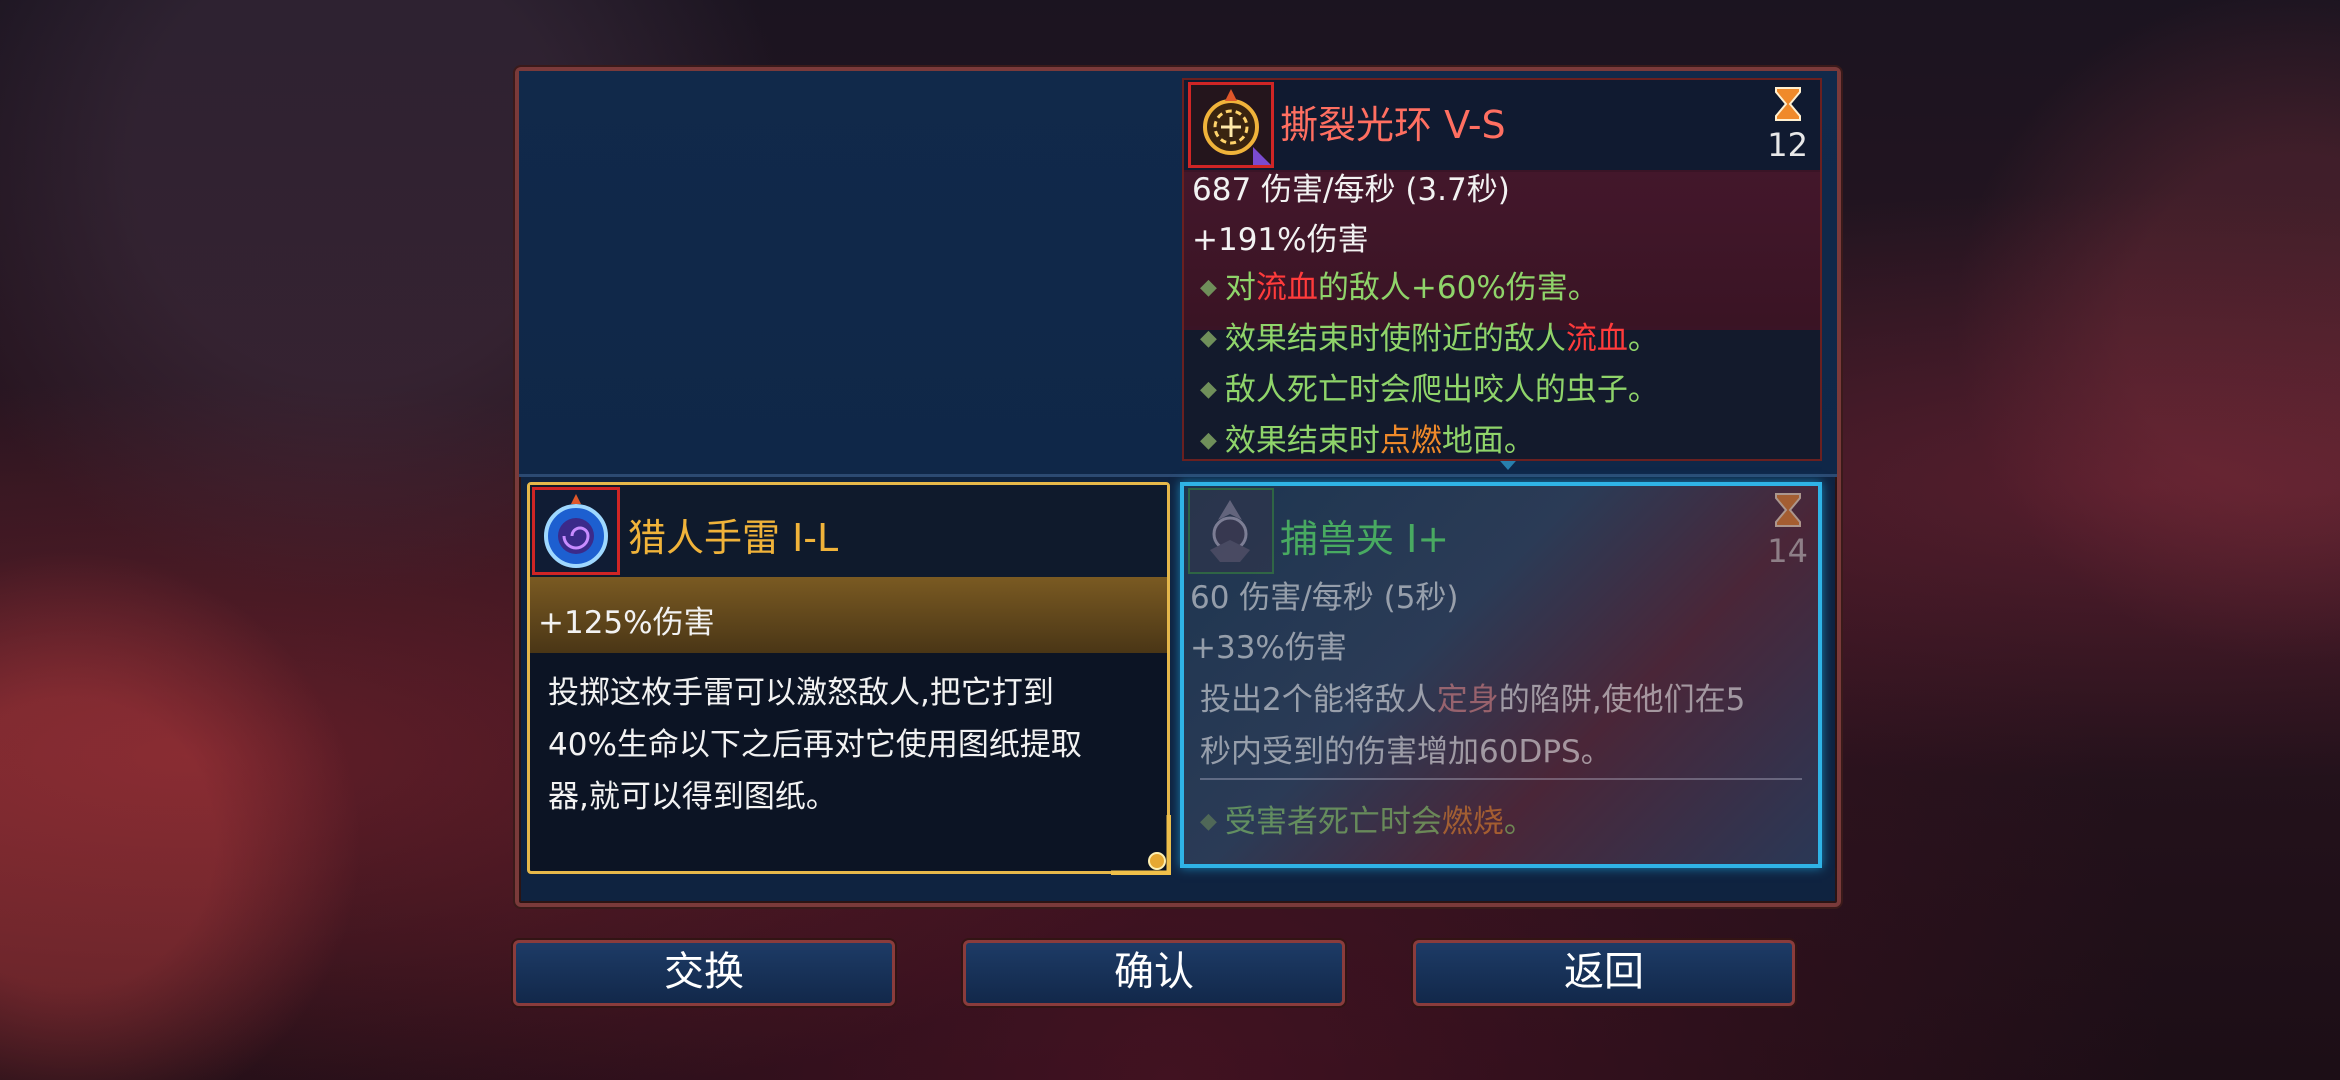  What do you see at coordinates (1393, 125) in the screenshot?
I see `item-title: 撕裂光环 V-S` at bounding box center [1393, 125].